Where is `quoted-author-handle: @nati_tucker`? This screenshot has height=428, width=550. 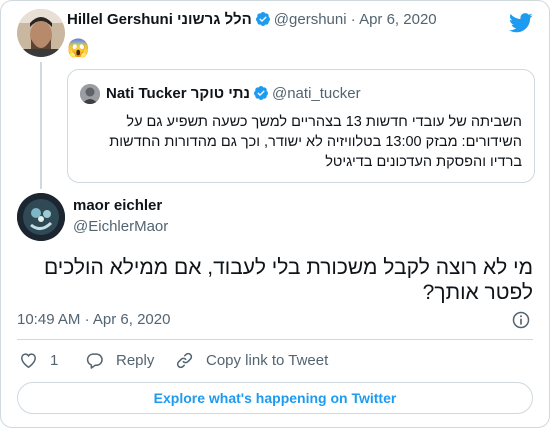
quoted-author-handle: @nati_tucker is located at coordinates (316, 93).